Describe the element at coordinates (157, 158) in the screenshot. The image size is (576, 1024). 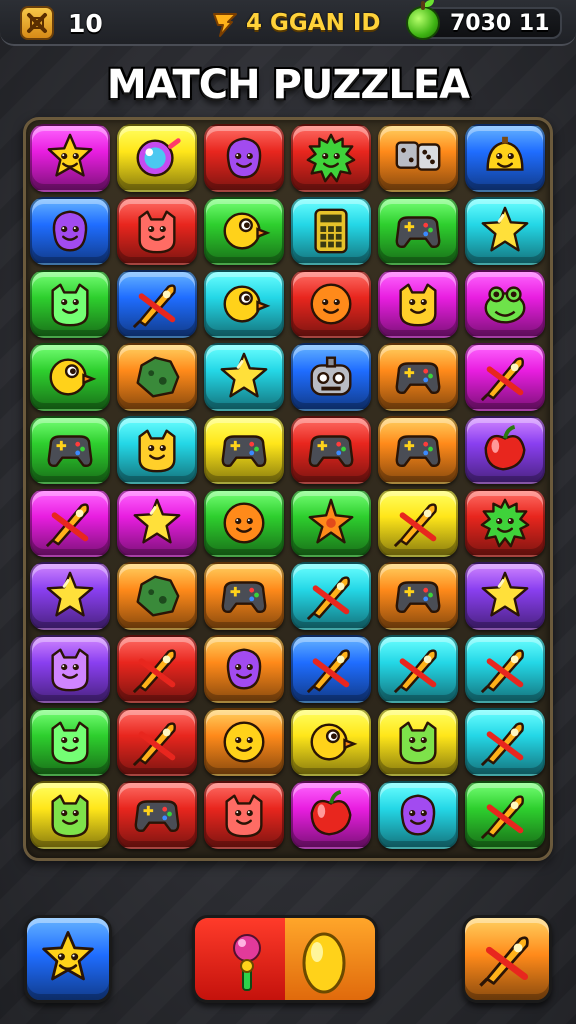
I see `tile-r1-c2` at that location.